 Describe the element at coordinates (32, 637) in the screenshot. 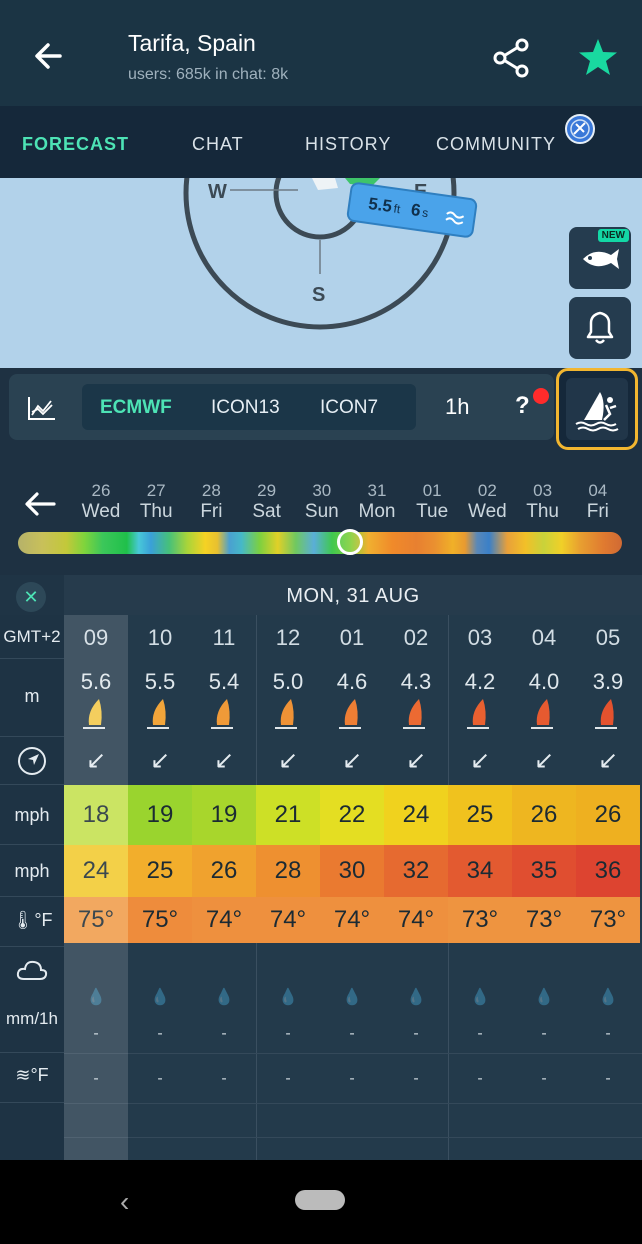

I see `timezone-label: GMT+2` at that location.